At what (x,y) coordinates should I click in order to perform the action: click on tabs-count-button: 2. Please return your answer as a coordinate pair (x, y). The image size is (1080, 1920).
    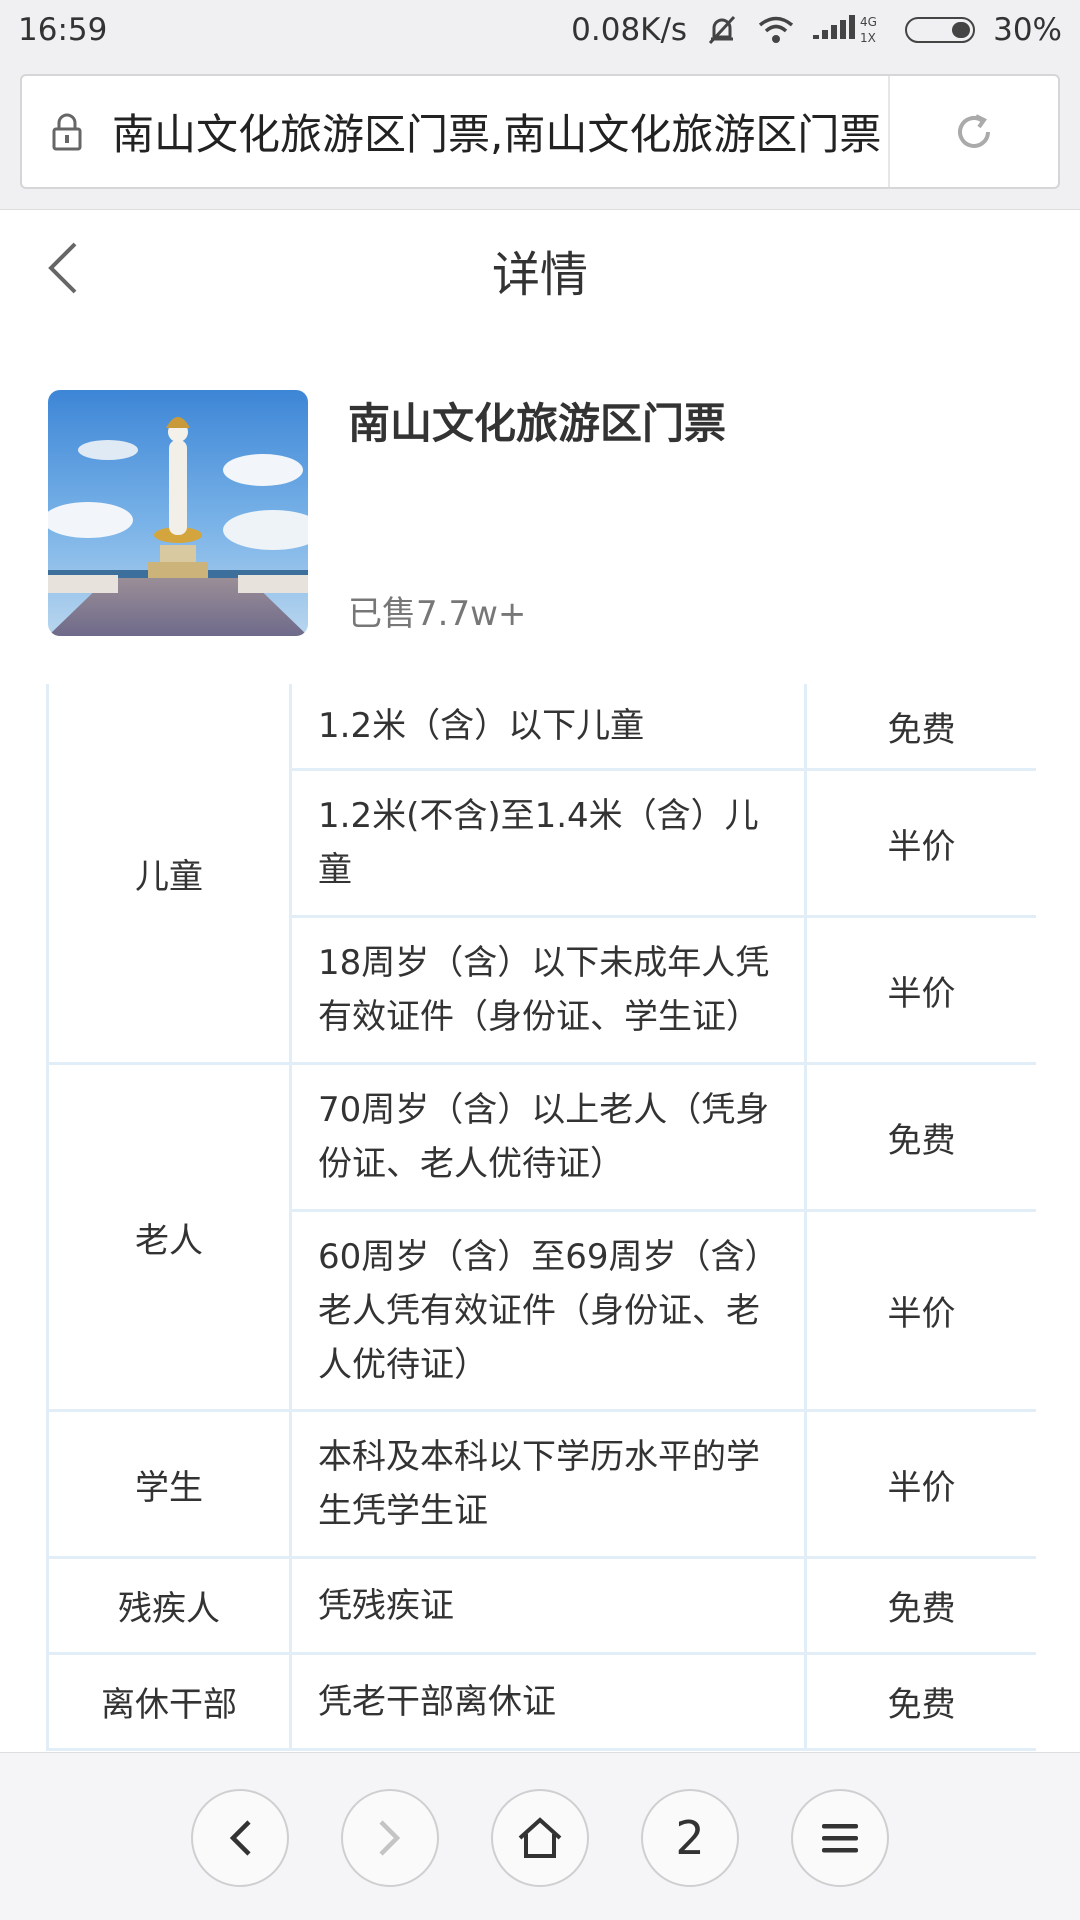
    Looking at the image, I should click on (690, 1838).